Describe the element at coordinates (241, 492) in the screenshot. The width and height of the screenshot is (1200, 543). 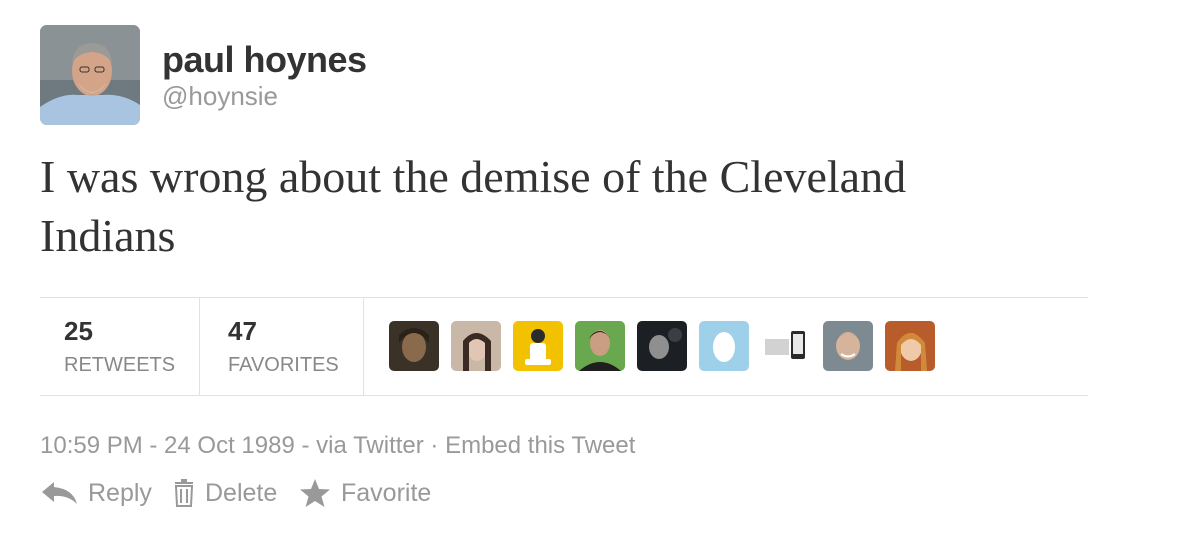
I see `delete-label: Delete` at that location.